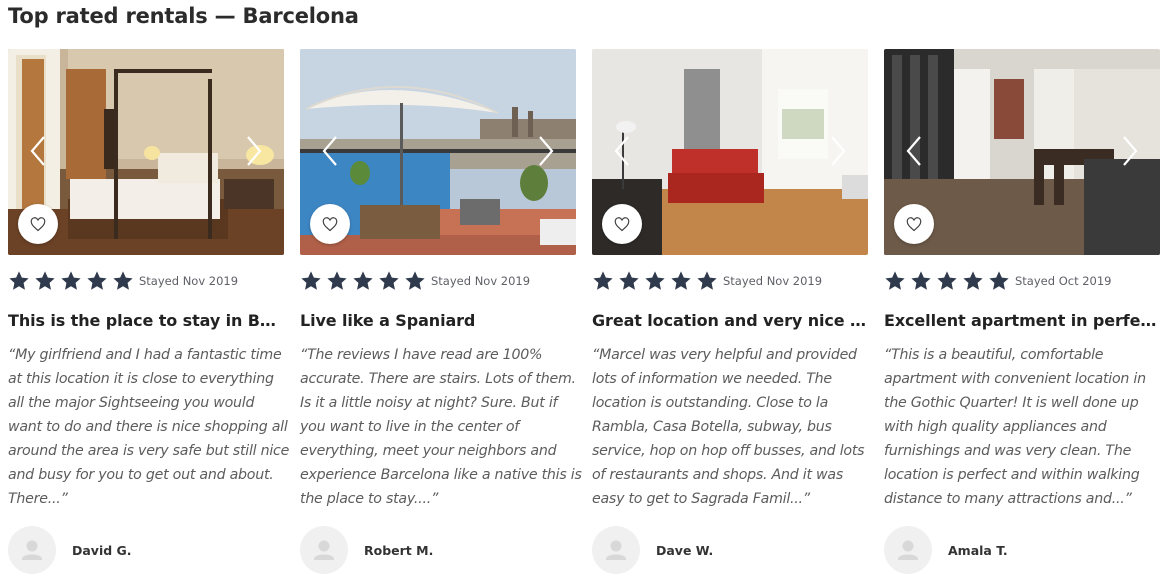 The width and height of the screenshot is (1167, 588). I want to click on stay-date: Stayed Oct 2019, so click(1063, 281).